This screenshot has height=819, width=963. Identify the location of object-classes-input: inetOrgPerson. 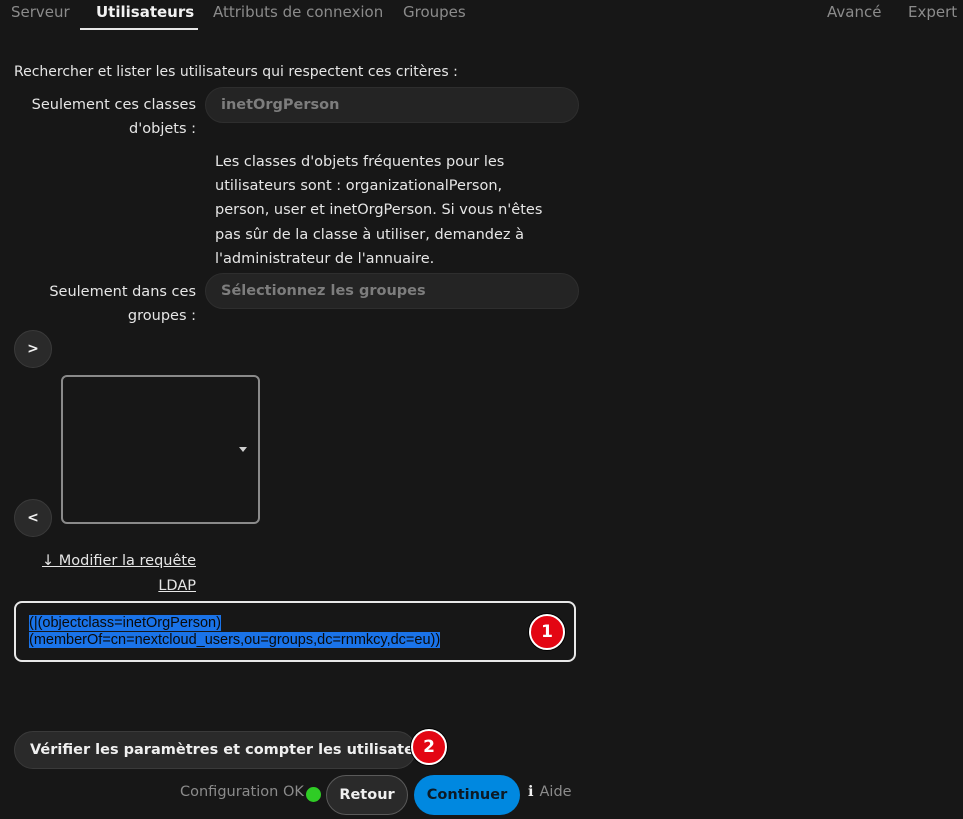
(392, 105).